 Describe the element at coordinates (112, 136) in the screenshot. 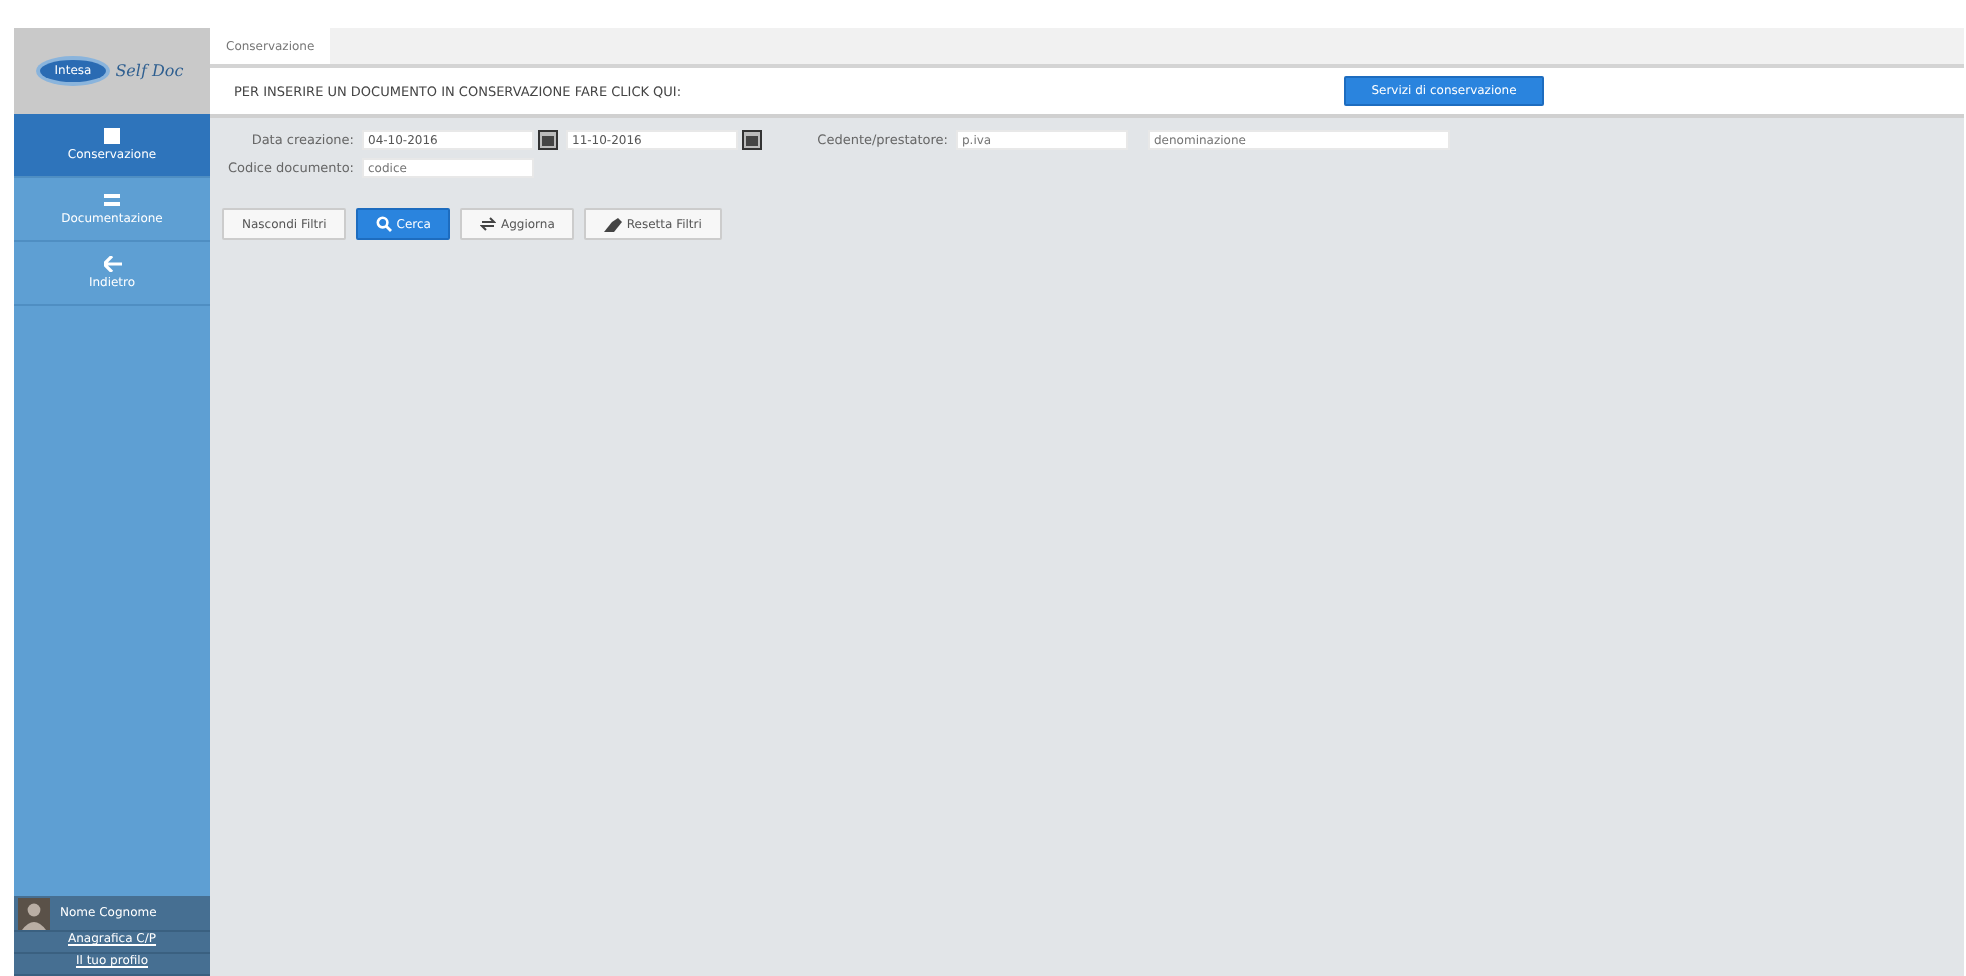

I see `square-icon` at that location.